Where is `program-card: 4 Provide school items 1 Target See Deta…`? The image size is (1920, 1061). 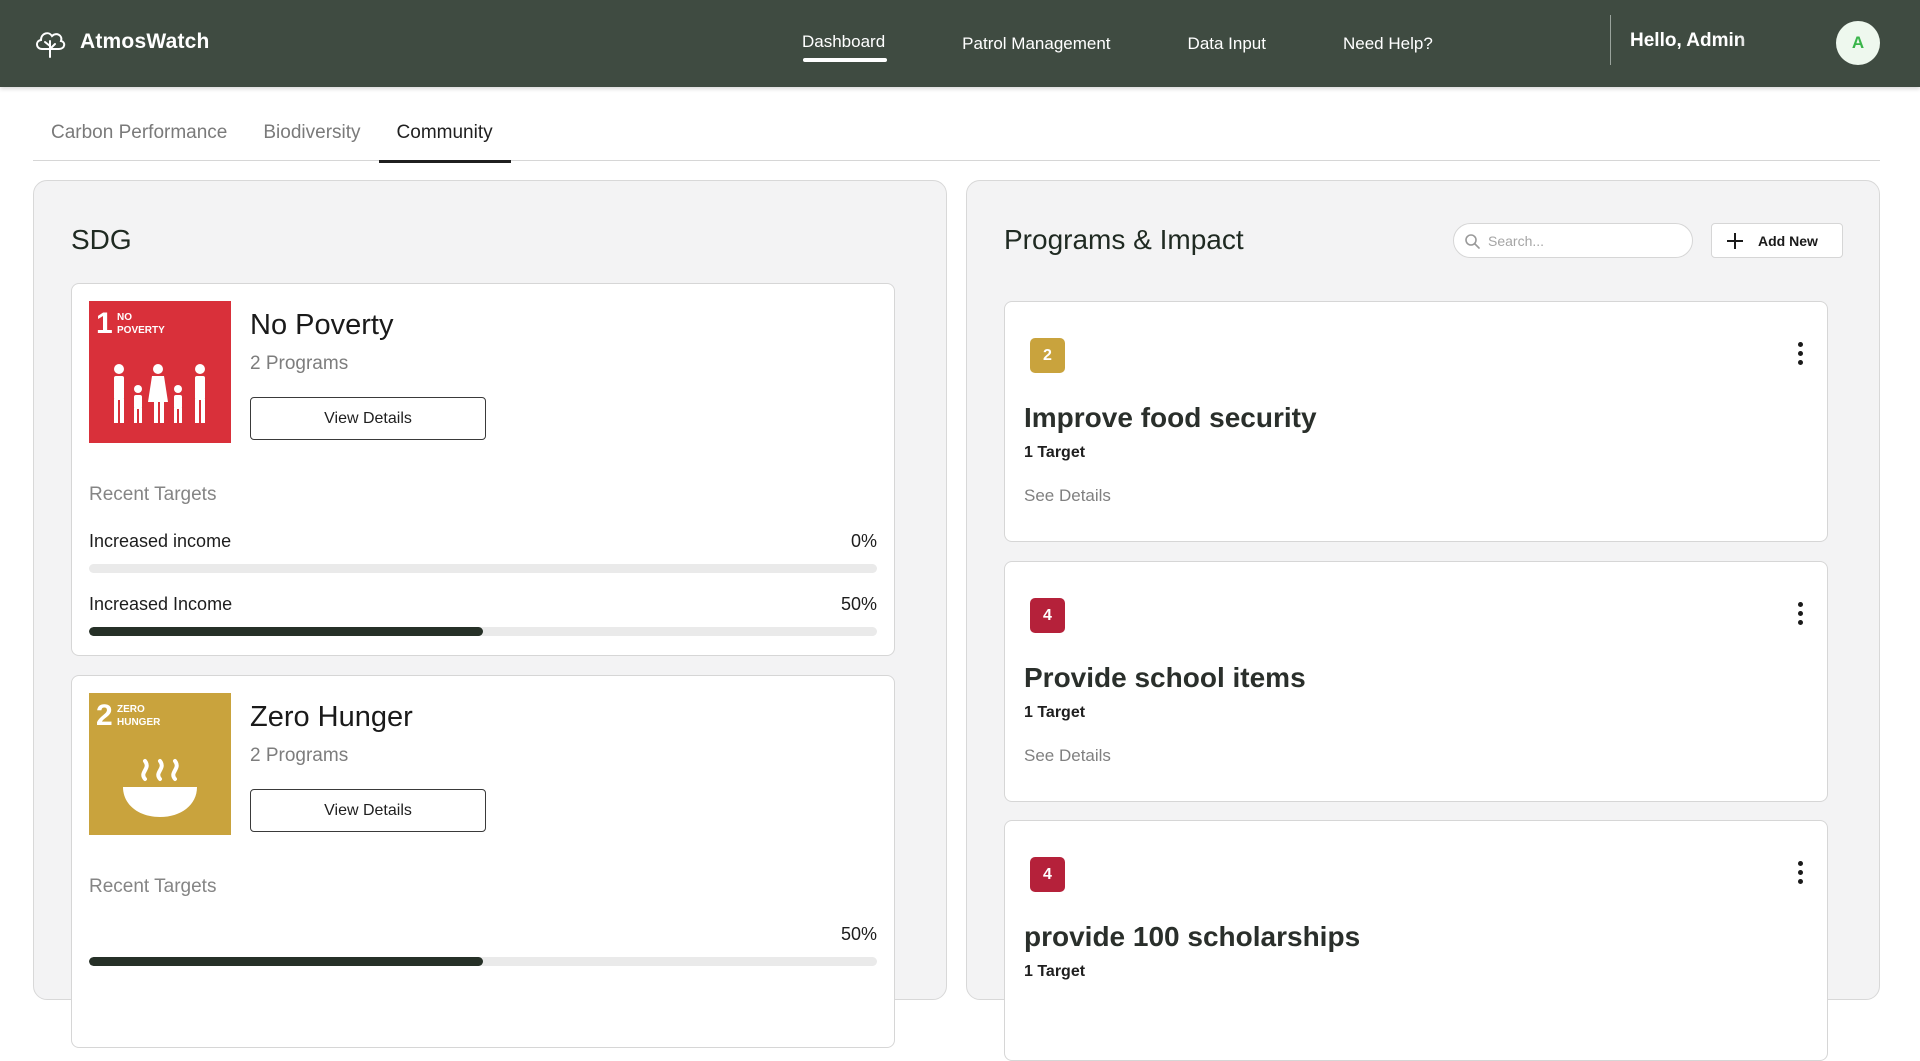 program-card: 4 Provide school items 1 Target See Deta… is located at coordinates (1416, 681).